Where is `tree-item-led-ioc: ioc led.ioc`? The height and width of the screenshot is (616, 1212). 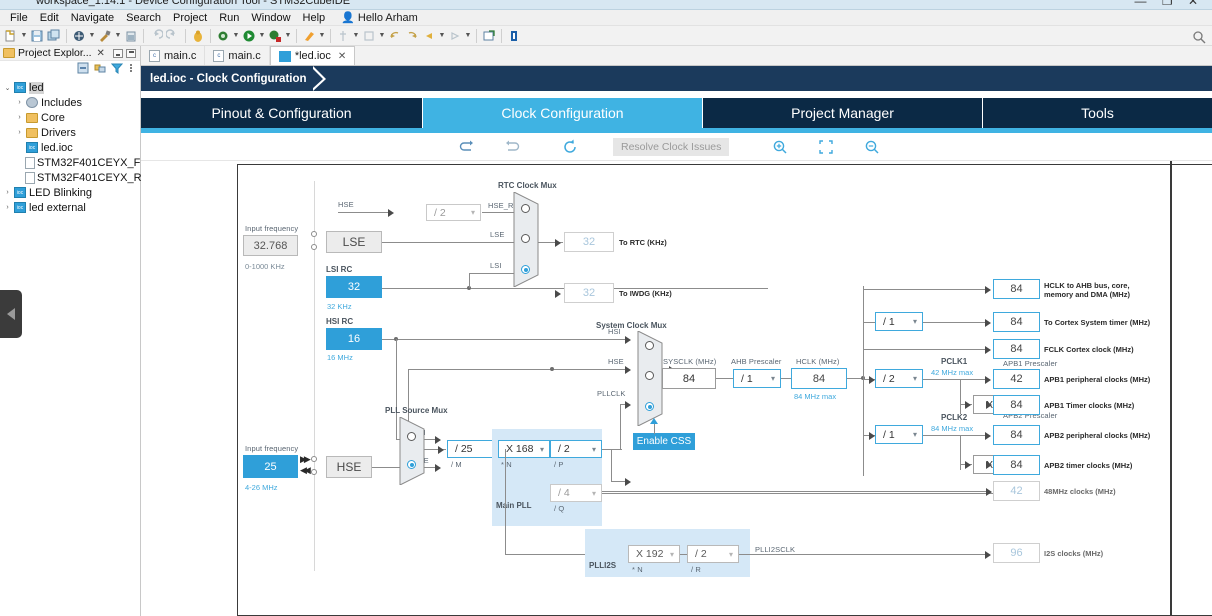
tree-item-led-ioc: ioc led.ioc is located at coordinates (70, 147).